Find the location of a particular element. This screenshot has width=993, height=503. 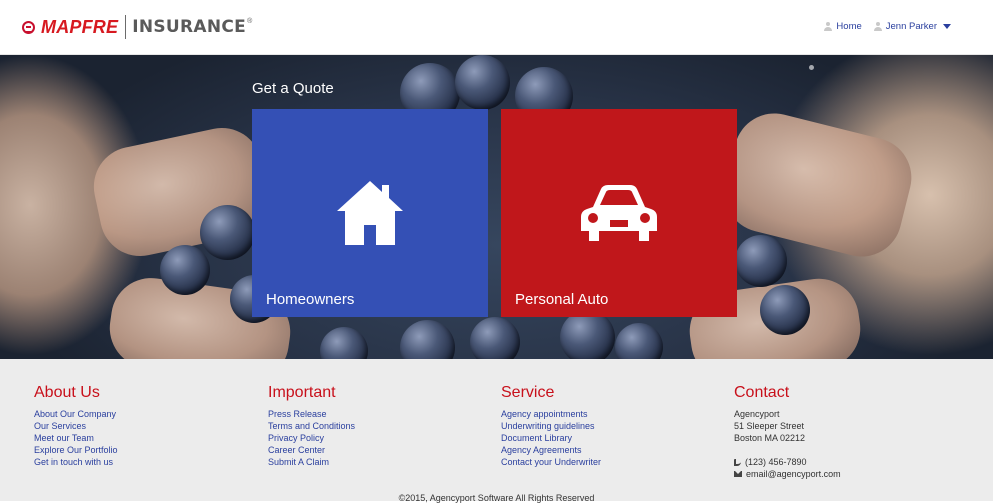

homeowners-quote-tile: Homeowners is located at coordinates (370, 213).